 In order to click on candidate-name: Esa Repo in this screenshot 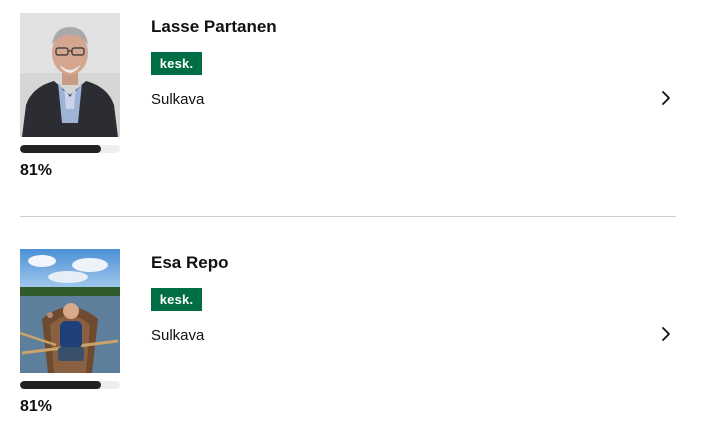, I will do `click(189, 263)`.